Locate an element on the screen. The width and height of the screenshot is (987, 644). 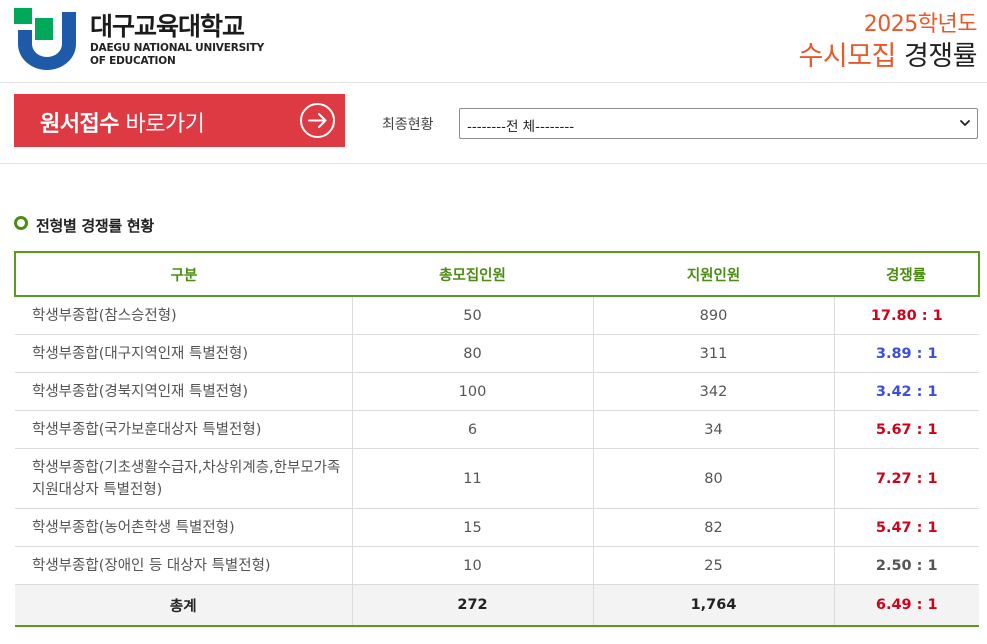
row-category: 학생부종합(국가보훈대상자 특별전형) is located at coordinates (184, 429).